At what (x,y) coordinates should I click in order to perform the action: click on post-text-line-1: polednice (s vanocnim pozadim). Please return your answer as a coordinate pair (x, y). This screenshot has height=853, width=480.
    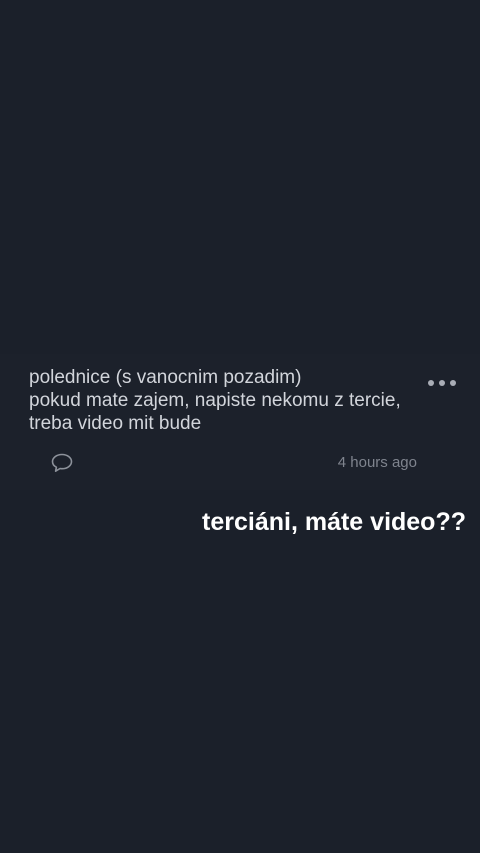
    Looking at the image, I should click on (165, 377).